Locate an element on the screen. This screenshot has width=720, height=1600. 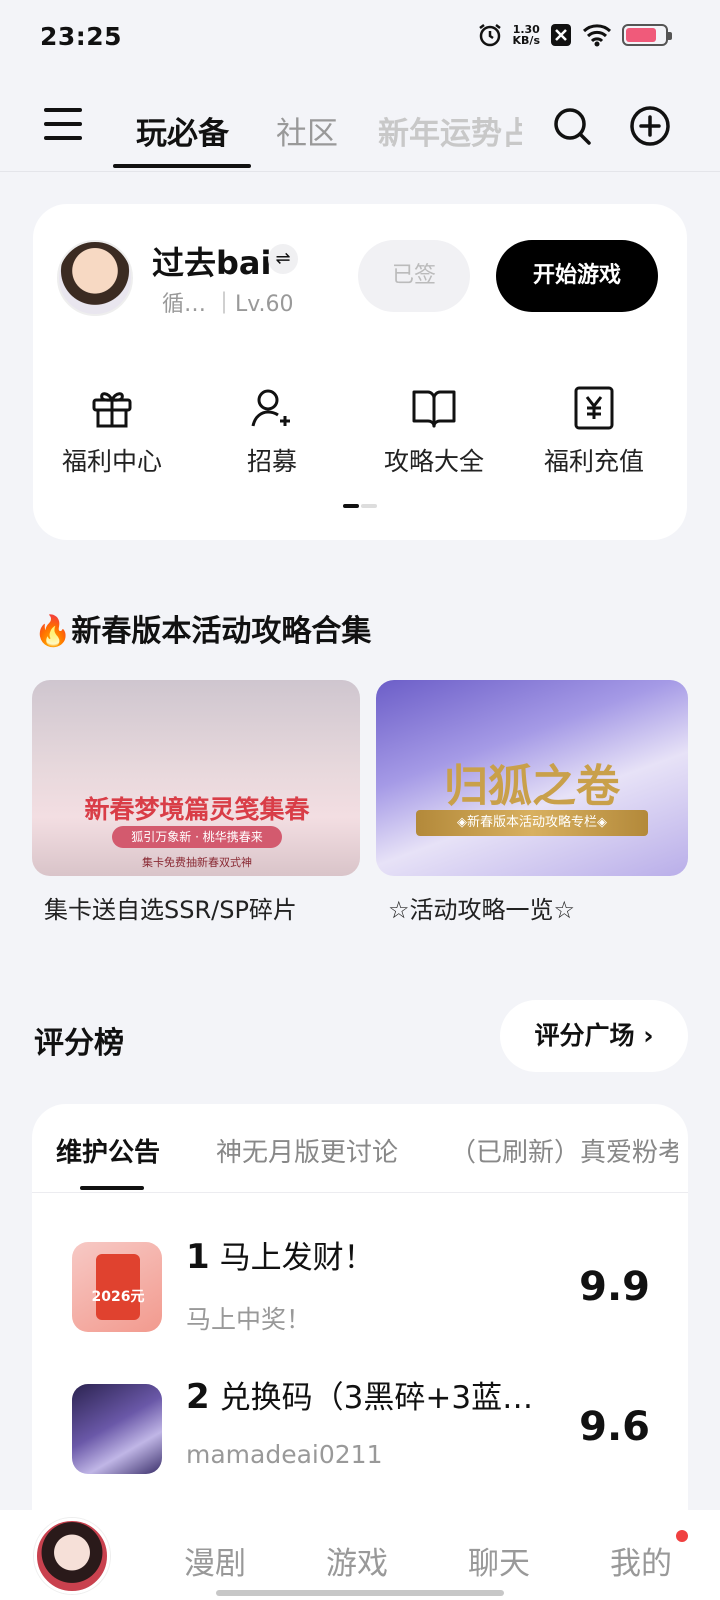
quick-action-recharge: 福利充值 is located at coordinates (594, 431).